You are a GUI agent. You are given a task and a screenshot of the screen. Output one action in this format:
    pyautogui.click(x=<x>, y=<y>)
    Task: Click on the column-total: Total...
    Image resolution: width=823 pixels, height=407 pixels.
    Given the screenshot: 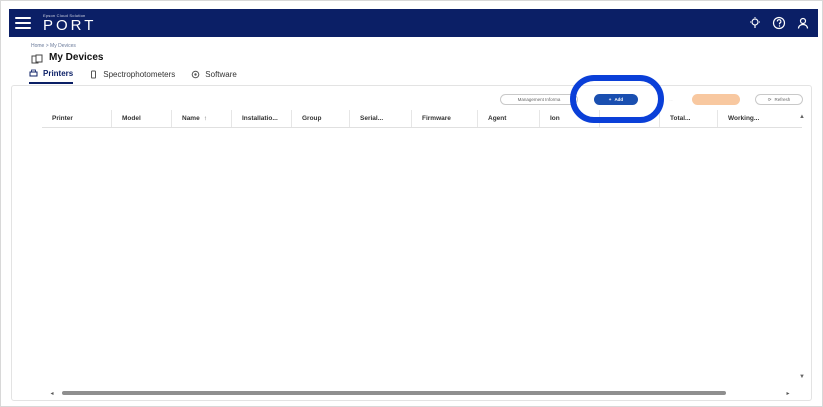 What is the action you would take?
    pyautogui.click(x=689, y=118)
    